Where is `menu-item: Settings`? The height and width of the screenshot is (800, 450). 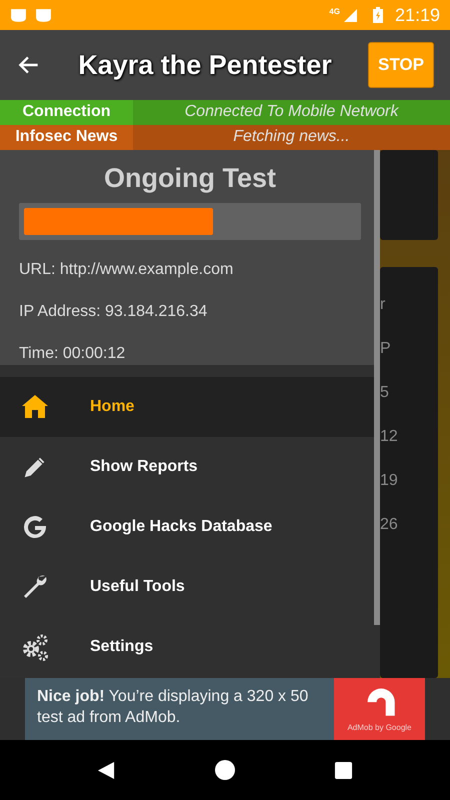 menu-item: Settings is located at coordinates (187, 647).